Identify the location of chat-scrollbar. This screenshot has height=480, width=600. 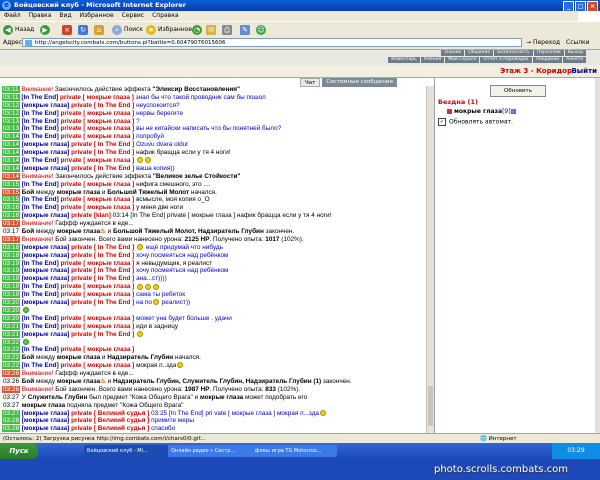
(430, 274).